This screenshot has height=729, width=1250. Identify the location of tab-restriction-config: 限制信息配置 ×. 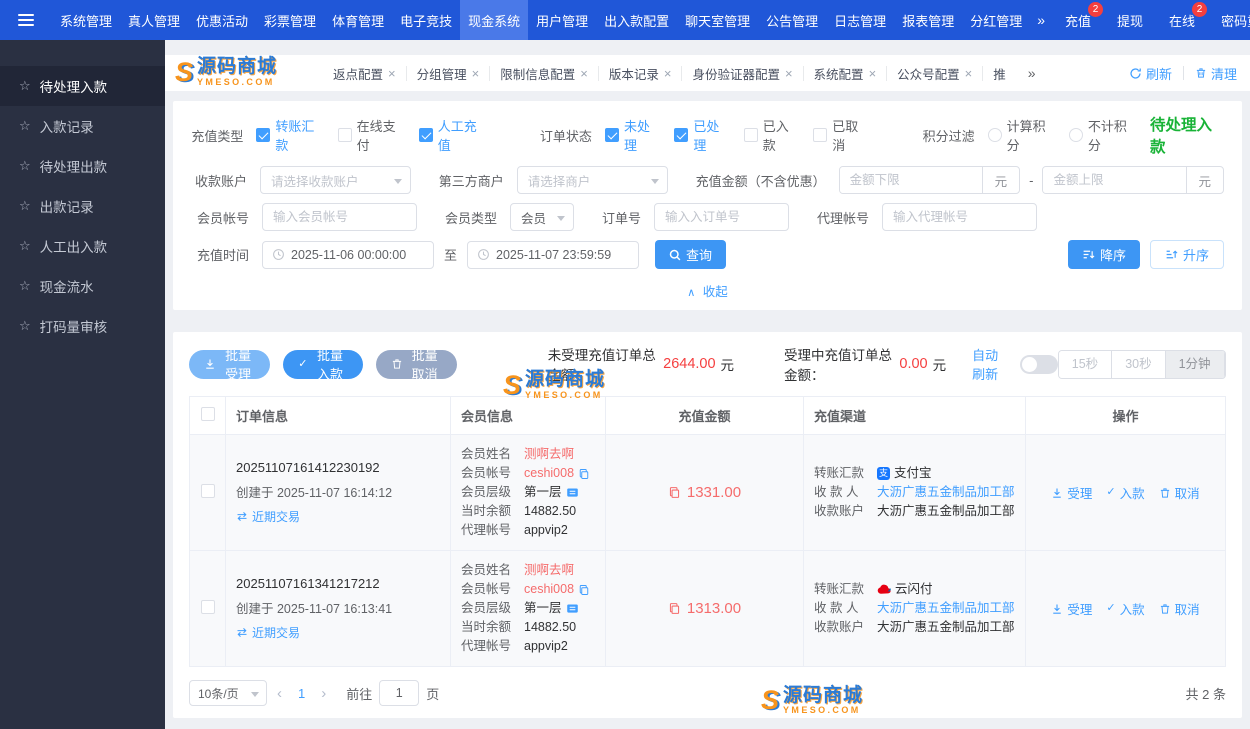
(544, 73).